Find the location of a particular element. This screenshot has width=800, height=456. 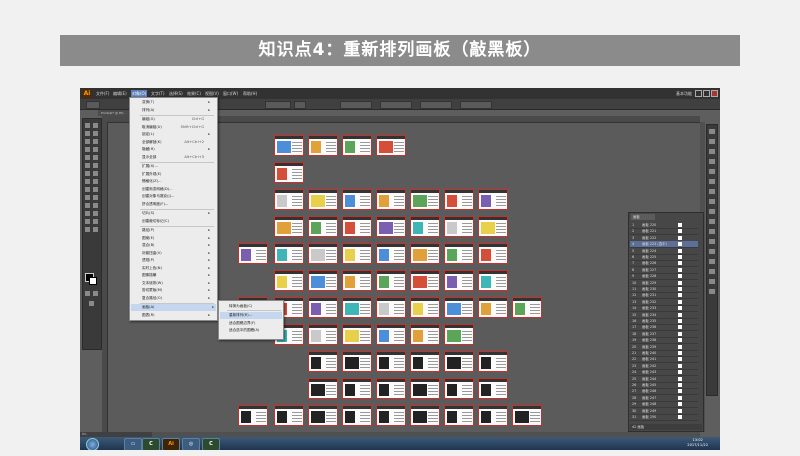

x-field is located at coordinates (356, 105).